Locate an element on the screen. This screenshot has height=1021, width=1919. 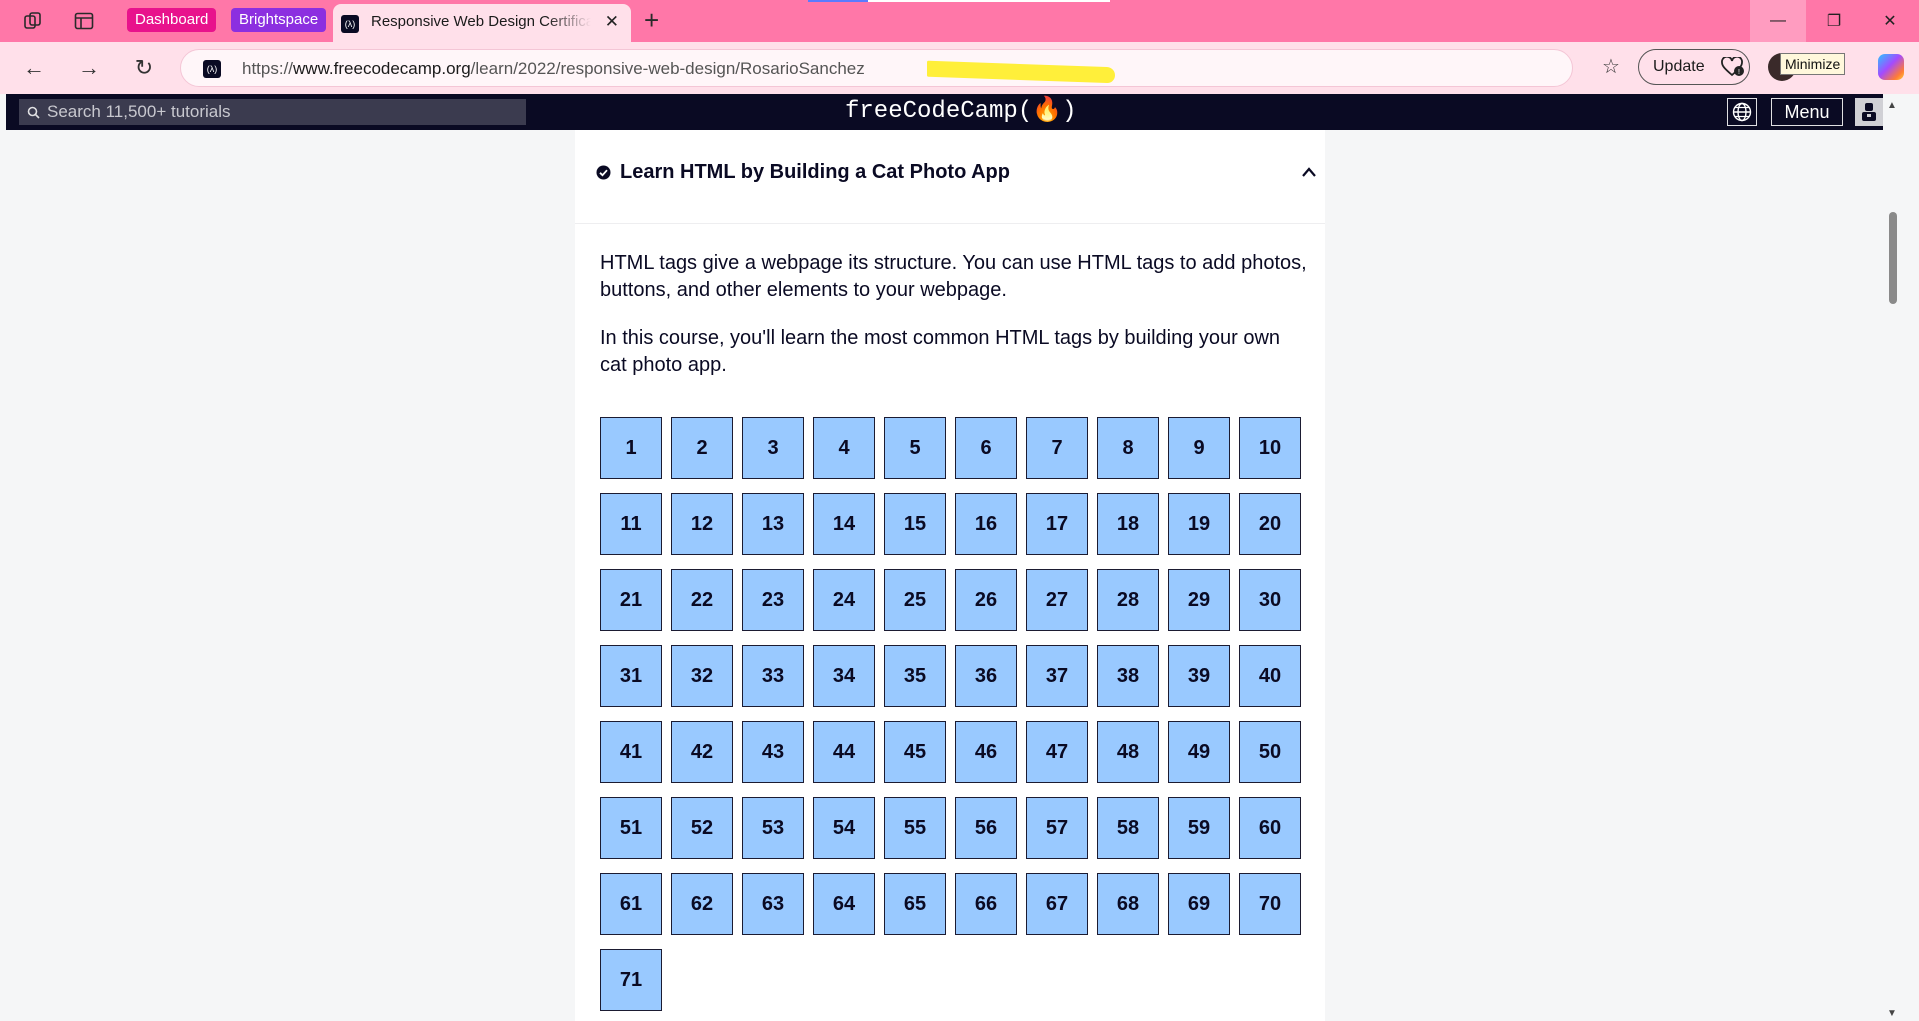
step-button-8: 8 is located at coordinates (1128, 448).